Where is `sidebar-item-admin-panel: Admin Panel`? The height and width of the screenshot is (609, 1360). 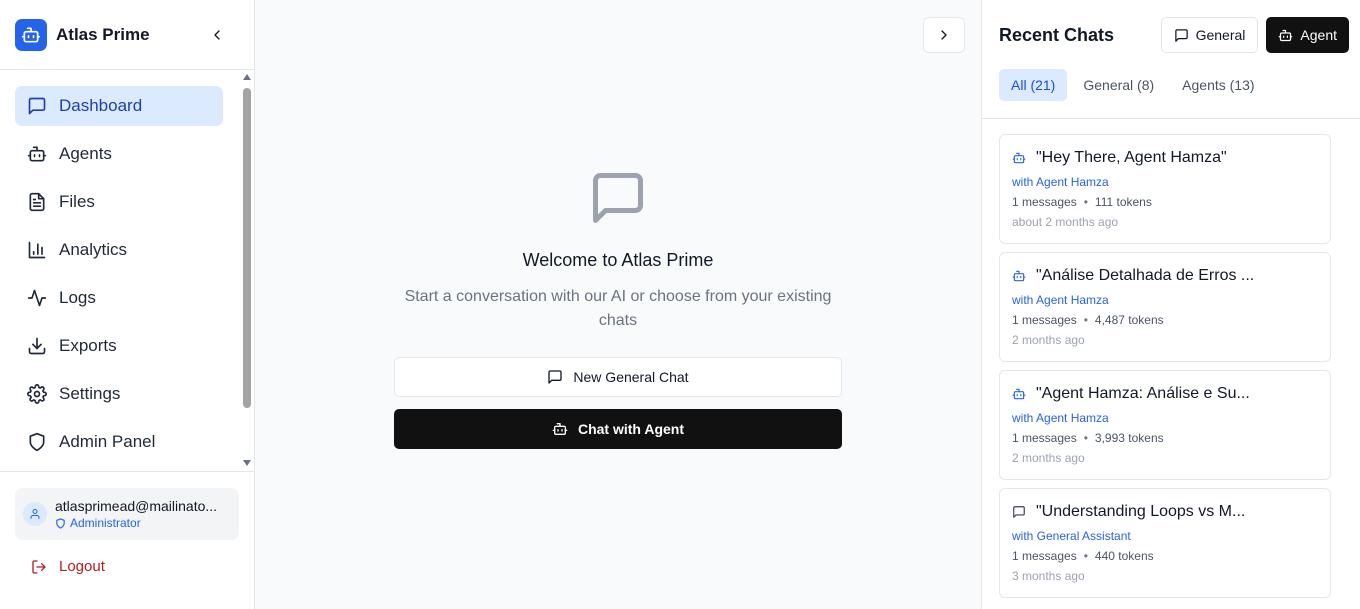
sidebar-item-admin-panel: Admin Panel is located at coordinates (119, 442).